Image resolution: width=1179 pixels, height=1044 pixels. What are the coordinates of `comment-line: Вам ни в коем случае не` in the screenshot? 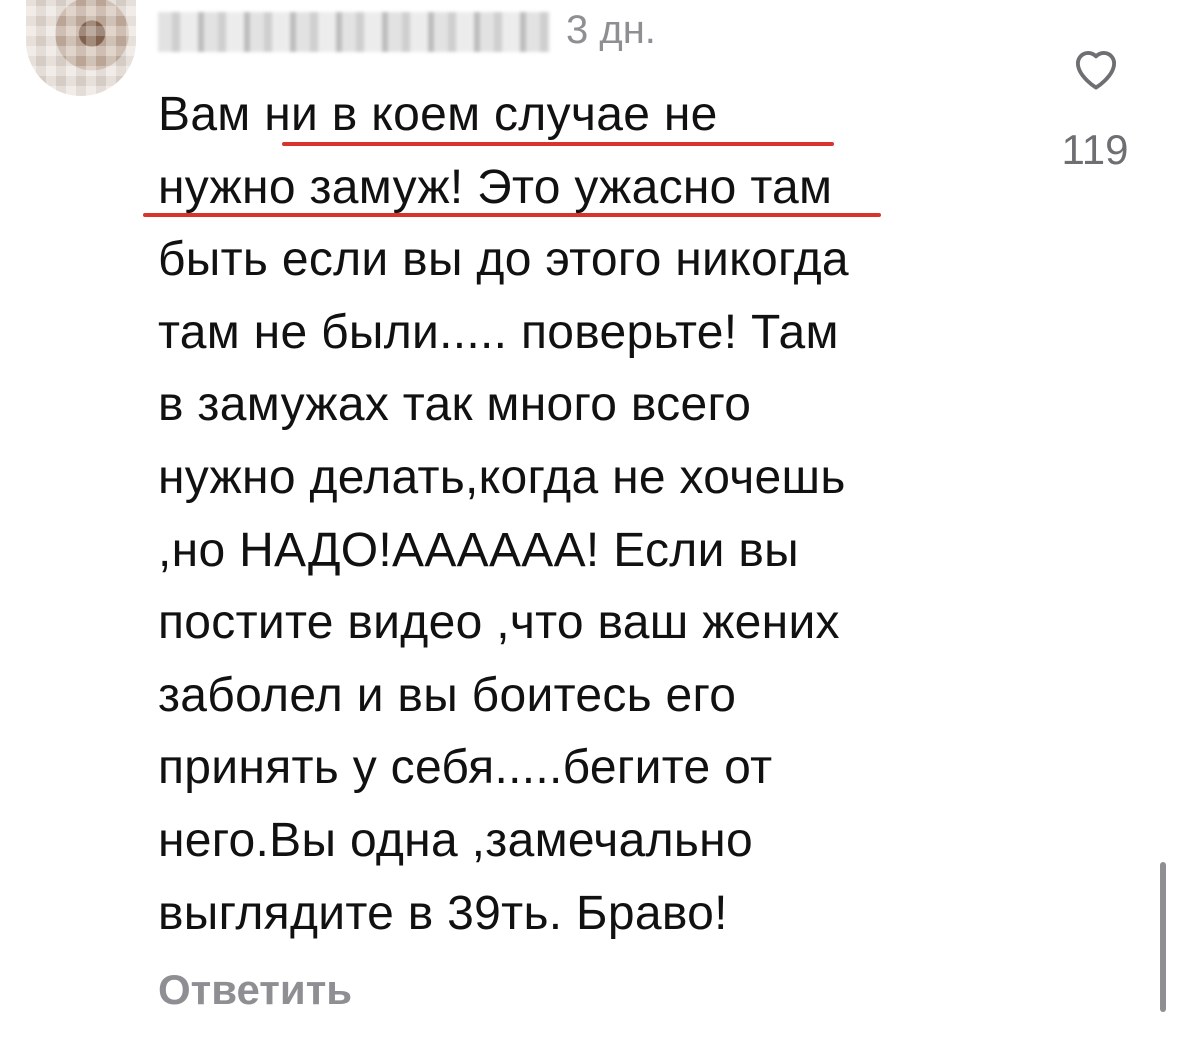 It's located at (438, 114).